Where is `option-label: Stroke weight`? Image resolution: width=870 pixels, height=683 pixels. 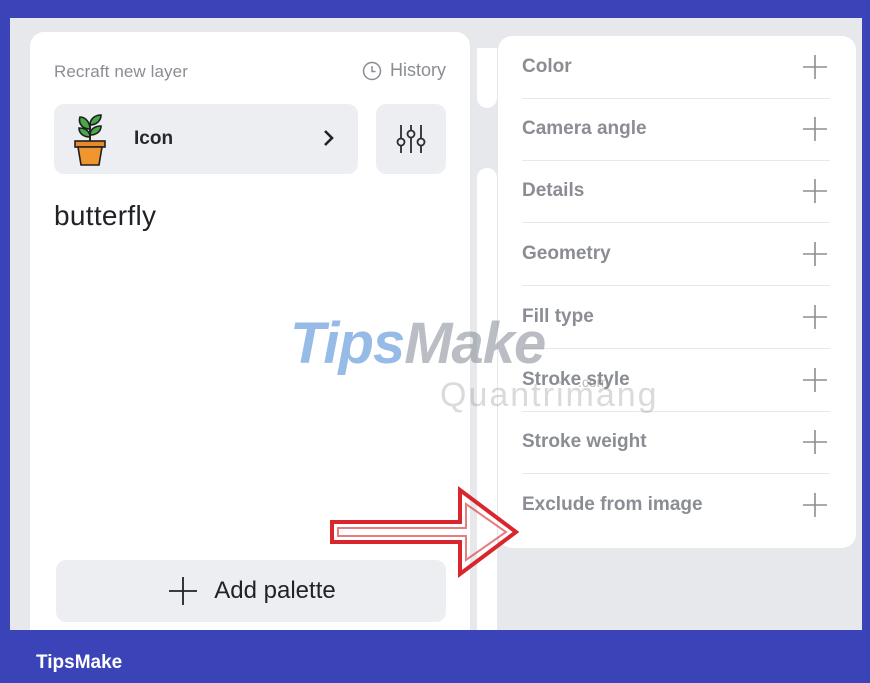 option-label: Stroke weight is located at coordinates (584, 441).